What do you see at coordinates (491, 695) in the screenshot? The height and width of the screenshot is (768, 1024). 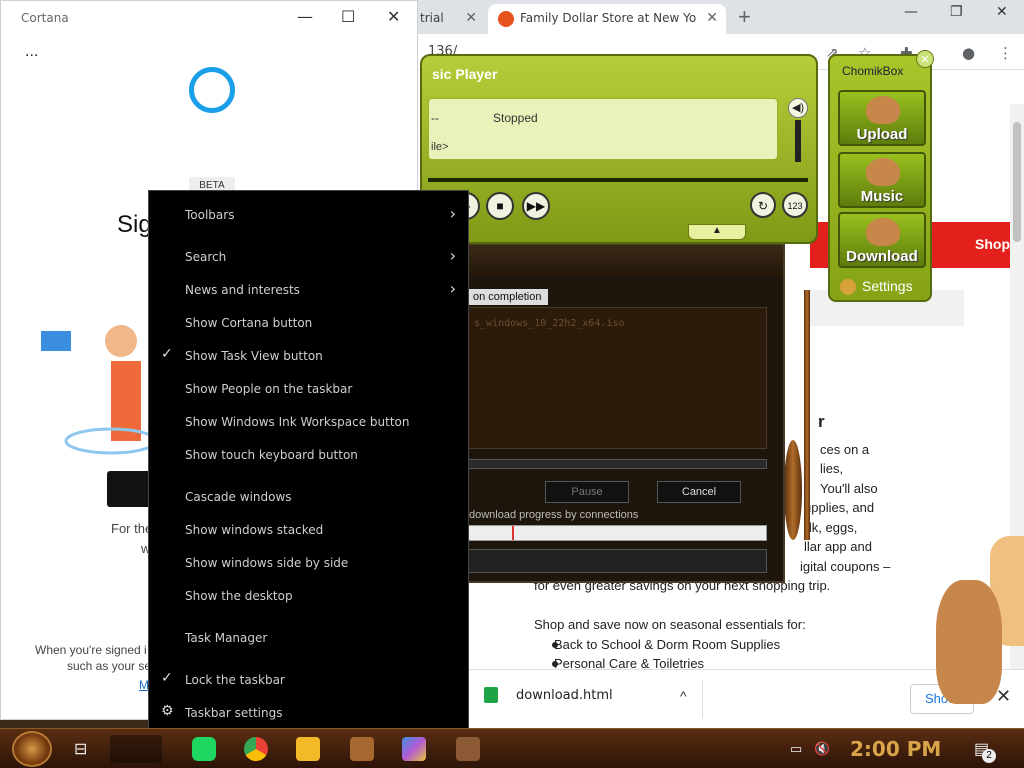 I see `file-icon` at bounding box center [491, 695].